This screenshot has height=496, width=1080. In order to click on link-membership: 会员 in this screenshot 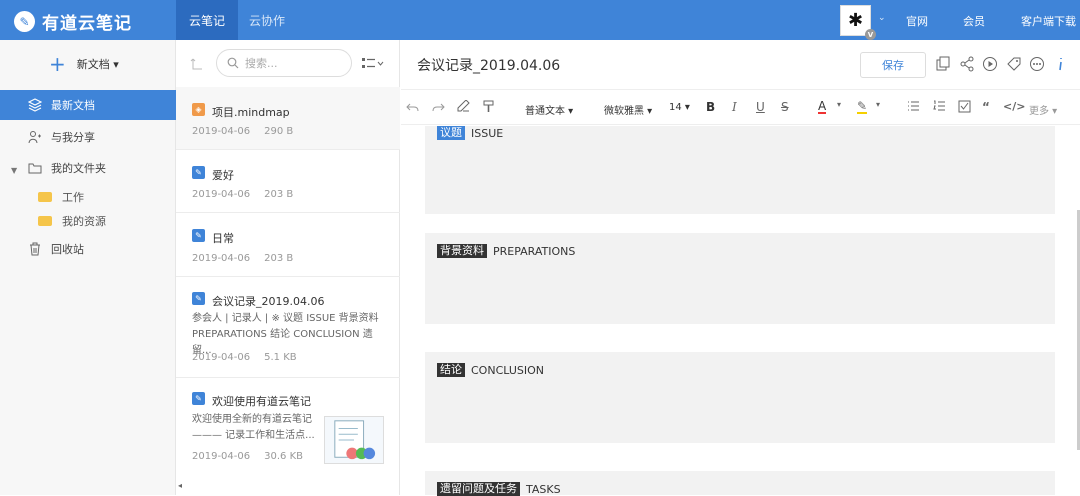, I will do `click(974, 21)`.